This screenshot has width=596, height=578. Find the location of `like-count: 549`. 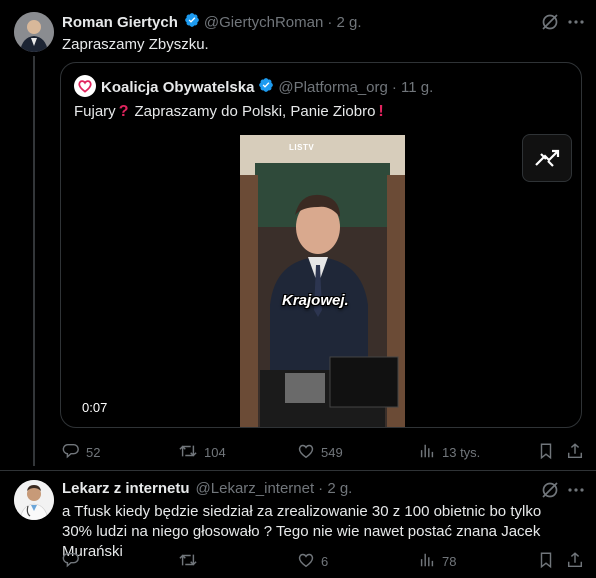

like-count: 549 is located at coordinates (332, 452).